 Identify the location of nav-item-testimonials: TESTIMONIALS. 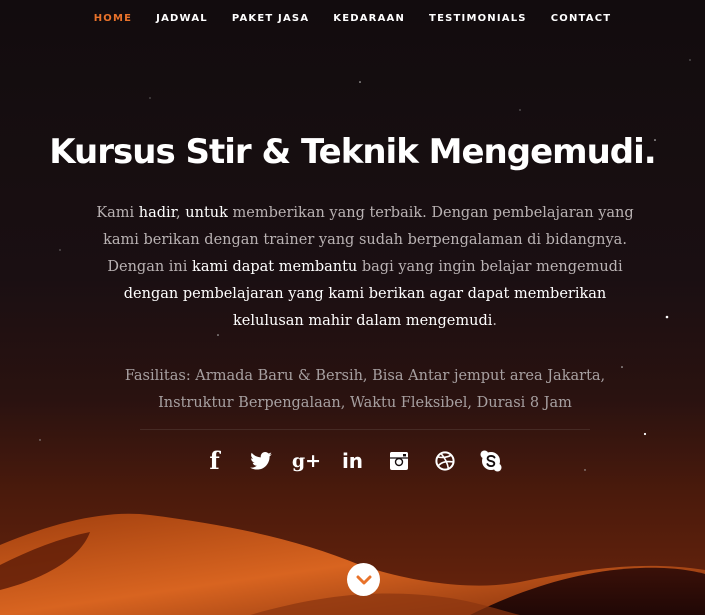
(478, 18).